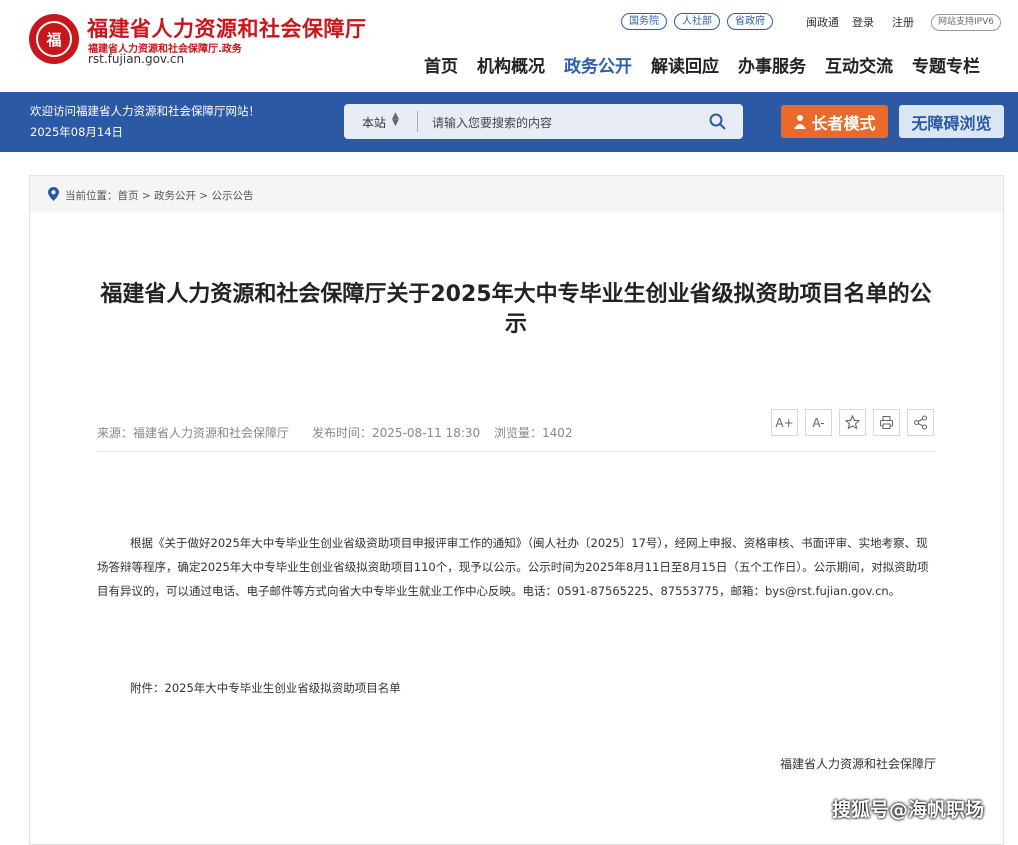 The width and height of the screenshot is (1018, 845). I want to click on article-source: 来源：福建省人力资源和社会保障厅, so click(193, 433).